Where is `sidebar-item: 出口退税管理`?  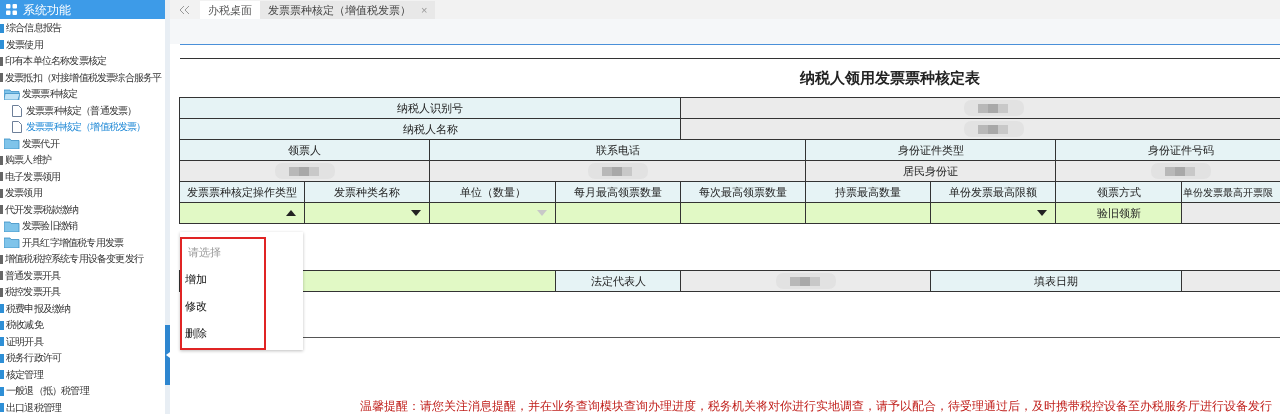 sidebar-item: 出口退税管理 is located at coordinates (82, 406).